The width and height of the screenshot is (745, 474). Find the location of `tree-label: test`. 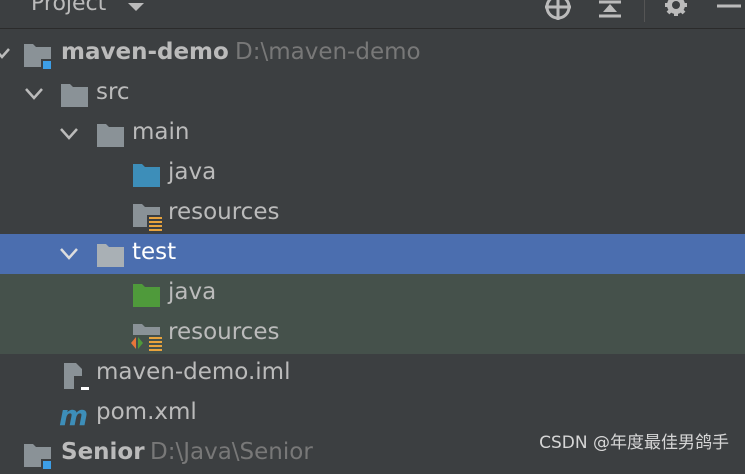

tree-label: test is located at coordinates (154, 252).